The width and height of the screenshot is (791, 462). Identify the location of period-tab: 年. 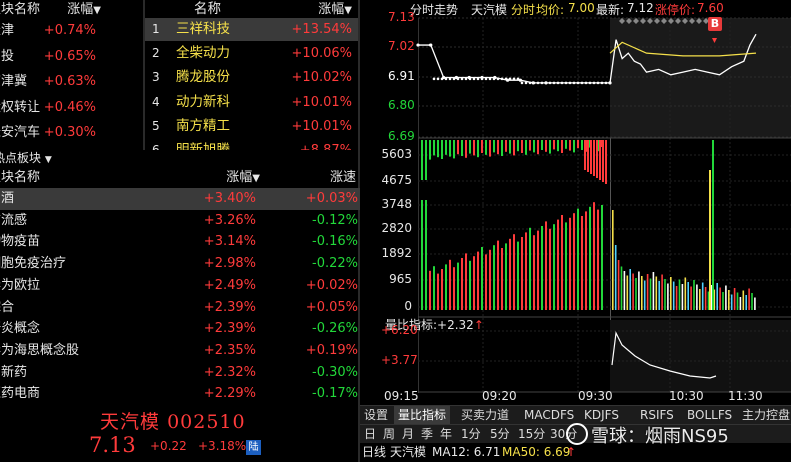
(446, 434).